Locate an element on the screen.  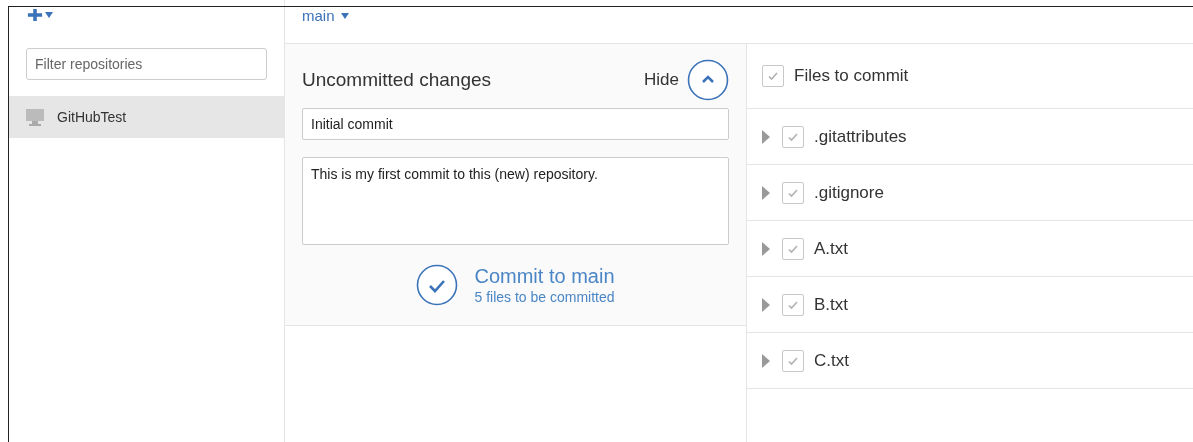
add-menu-button is located at coordinates (40, 15).